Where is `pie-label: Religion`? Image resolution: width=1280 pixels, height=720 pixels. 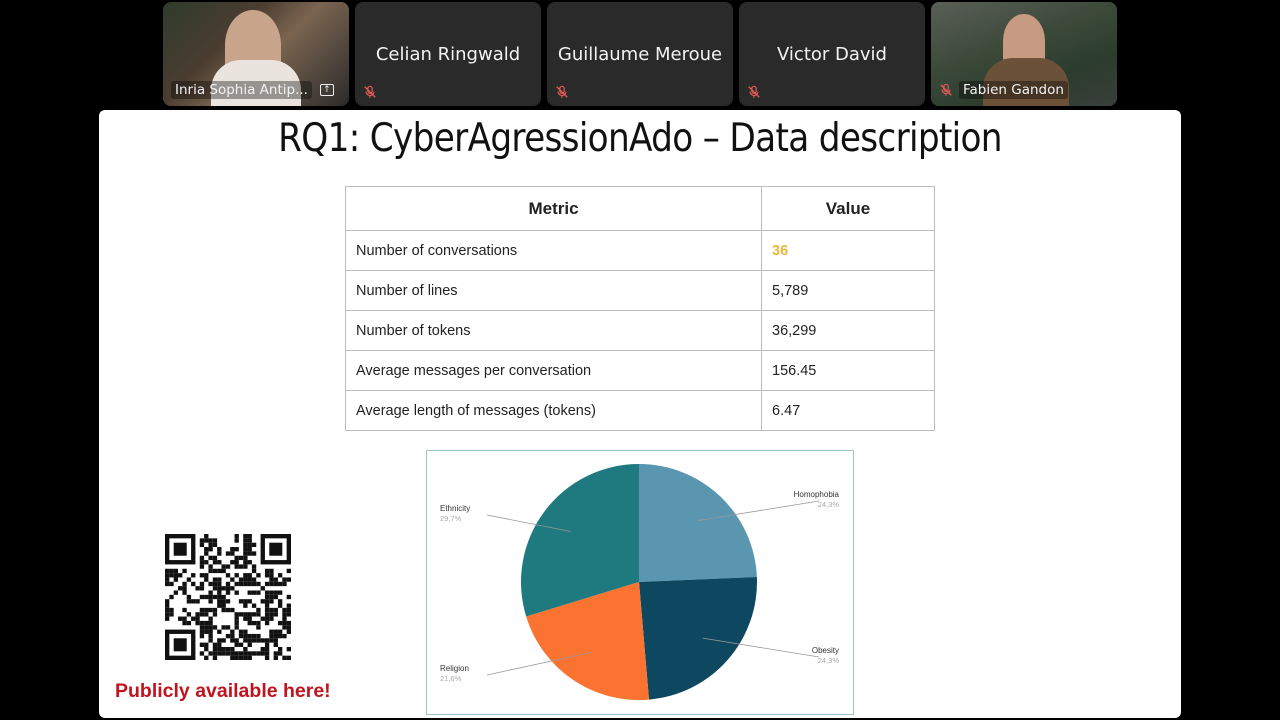 pie-label: Religion is located at coordinates (454, 668).